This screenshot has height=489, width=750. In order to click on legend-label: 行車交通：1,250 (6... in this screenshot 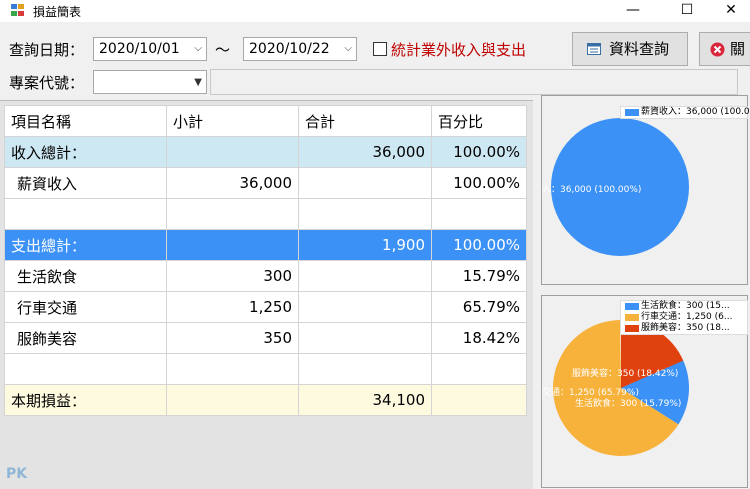, I will do `click(687, 317)`.